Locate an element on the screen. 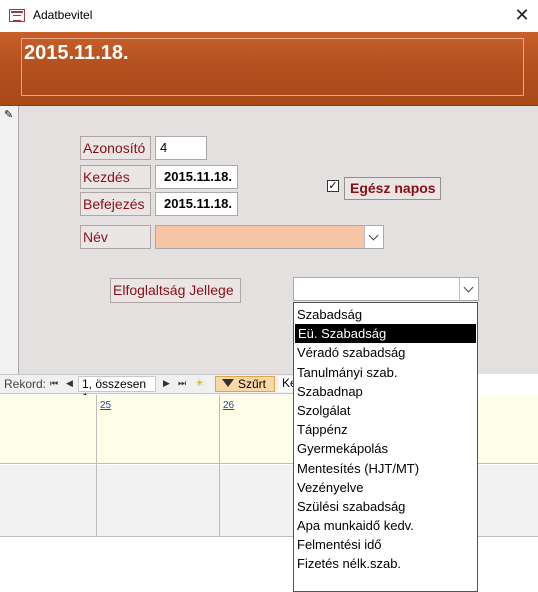  azonosito-field: 4 is located at coordinates (181, 148).